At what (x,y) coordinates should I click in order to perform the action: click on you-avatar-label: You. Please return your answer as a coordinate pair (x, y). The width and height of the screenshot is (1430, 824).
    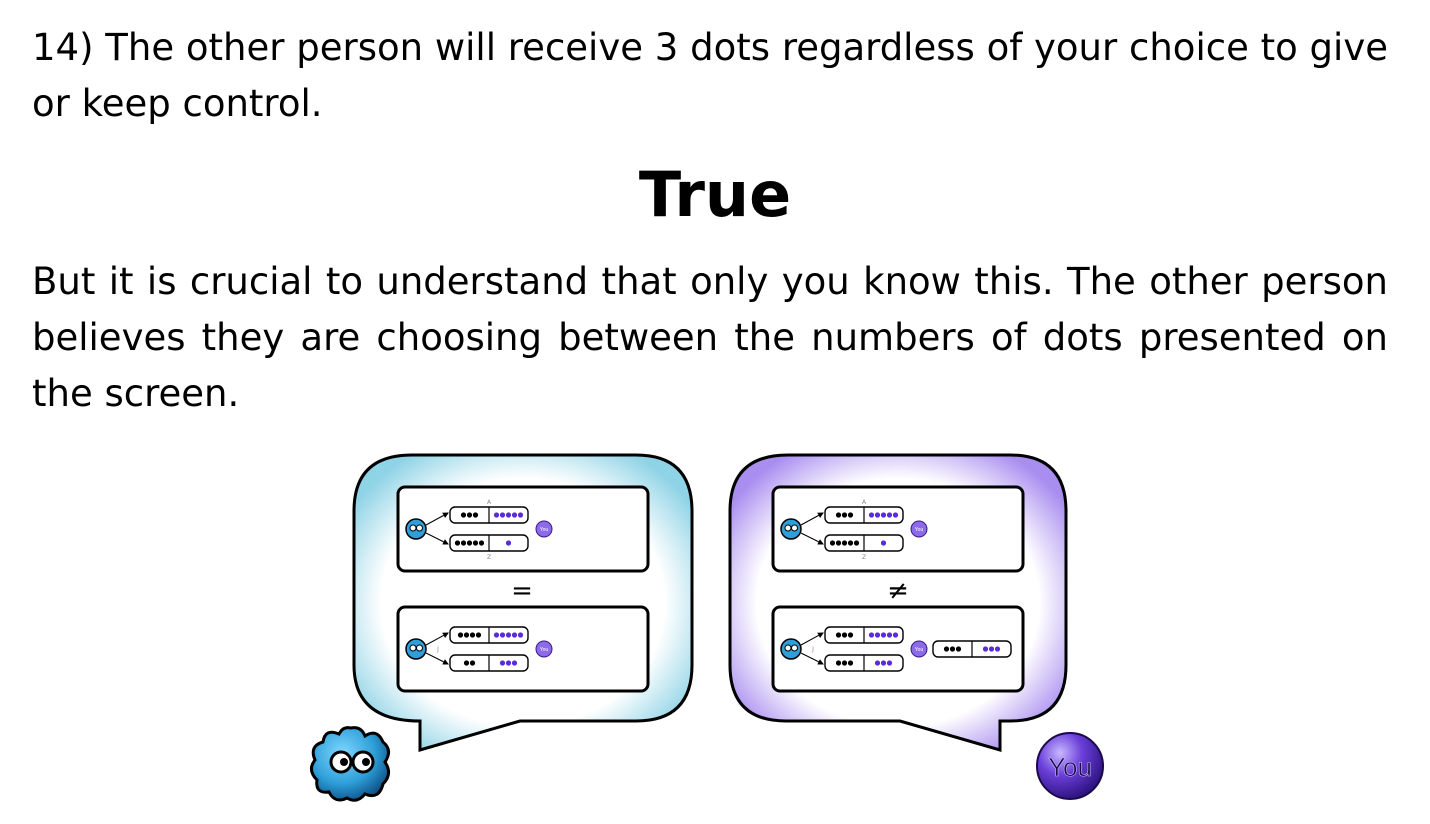
    Looking at the image, I should click on (1070, 767).